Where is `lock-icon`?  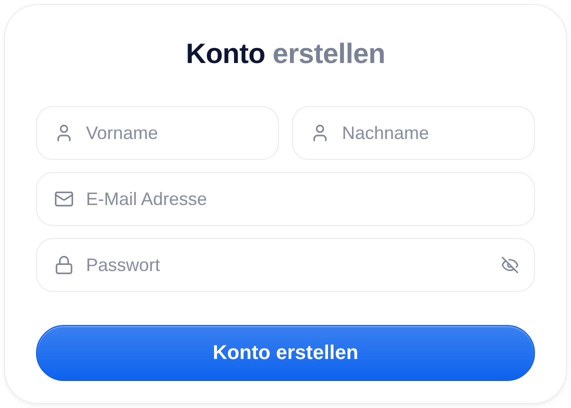
lock-icon is located at coordinates (64, 265).